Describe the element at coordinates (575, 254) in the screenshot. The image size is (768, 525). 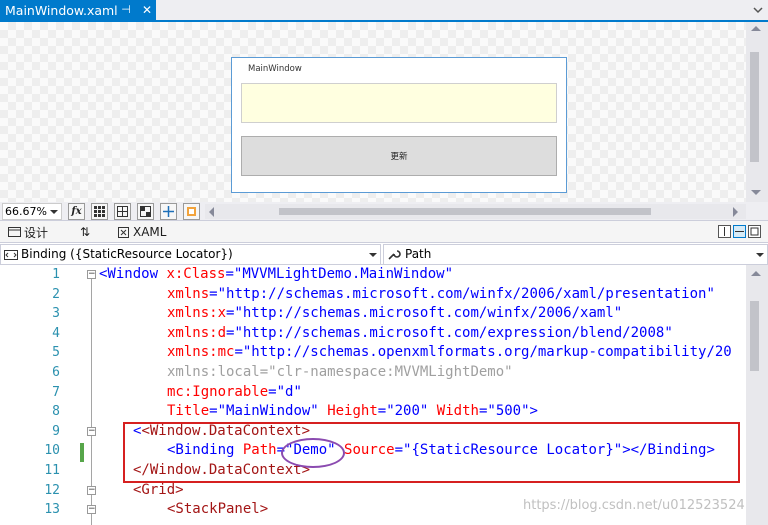
I see `member-selector: Path` at that location.